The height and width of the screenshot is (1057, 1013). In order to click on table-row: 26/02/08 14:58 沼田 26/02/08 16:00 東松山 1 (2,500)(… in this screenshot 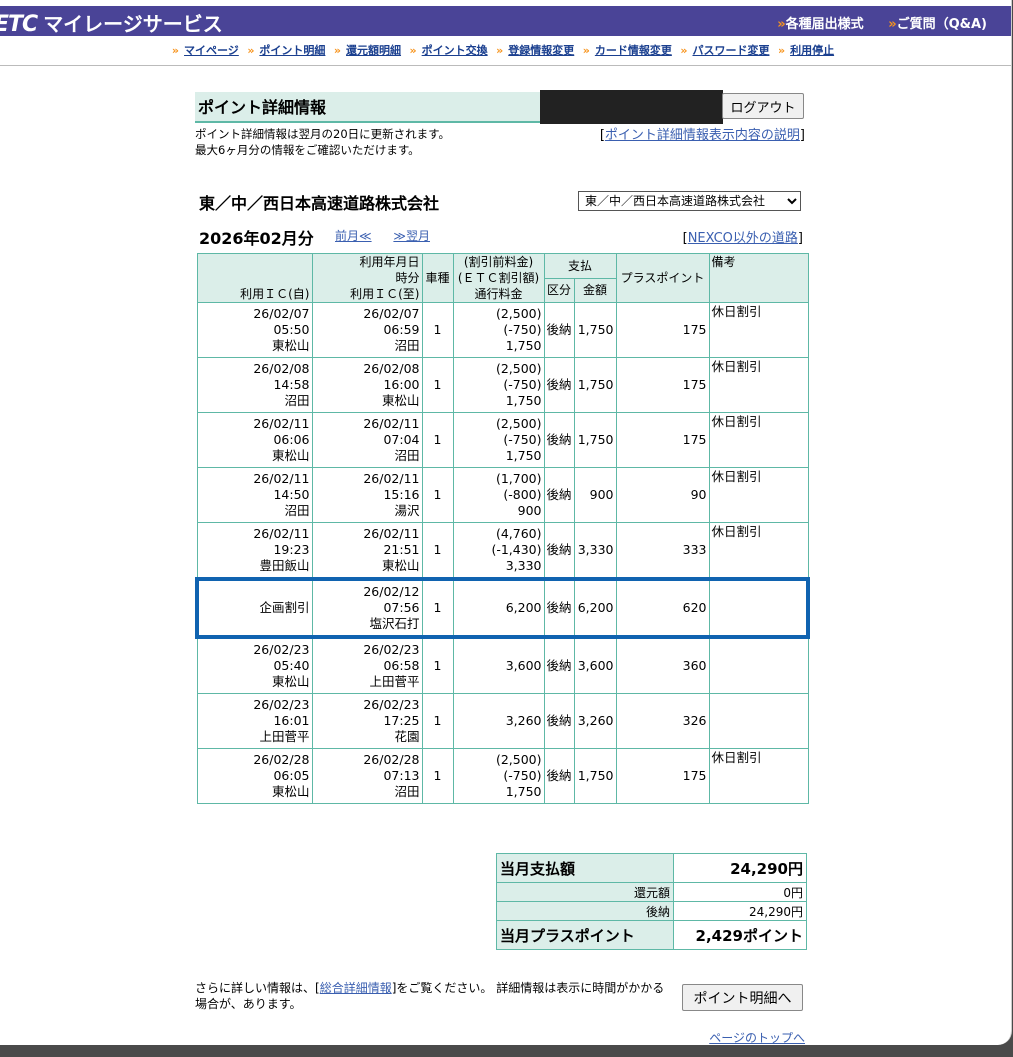, I will do `click(502, 385)`.